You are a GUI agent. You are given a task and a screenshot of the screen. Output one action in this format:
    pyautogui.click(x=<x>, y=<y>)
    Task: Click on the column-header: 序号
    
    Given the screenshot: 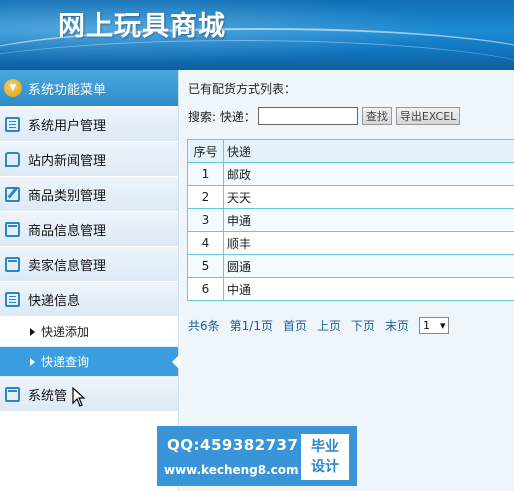 What is the action you would take?
    pyautogui.click(x=205, y=151)
    